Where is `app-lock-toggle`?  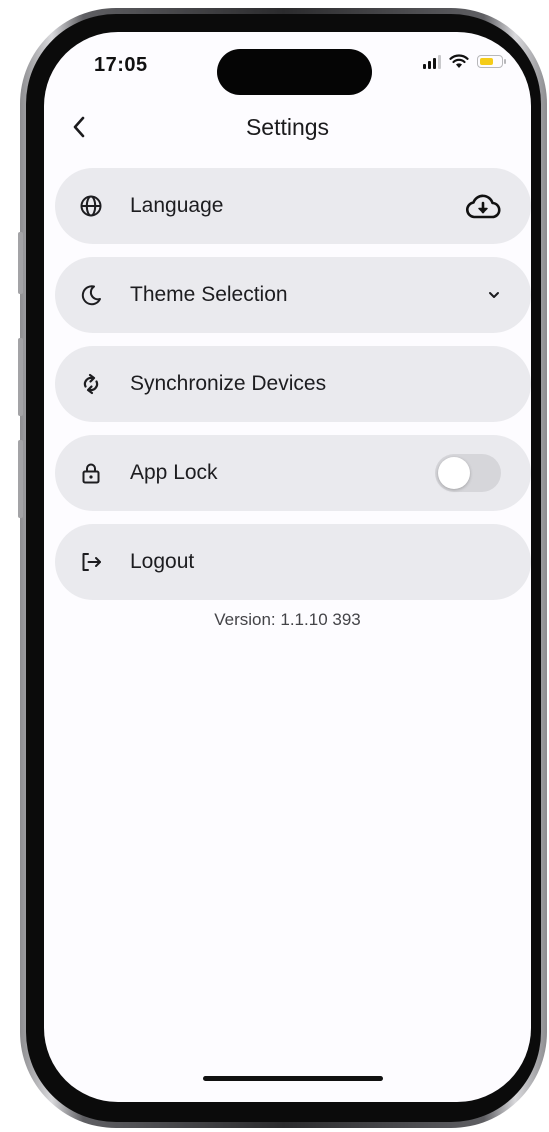 app-lock-toggle is located at coordinates (468, 473).